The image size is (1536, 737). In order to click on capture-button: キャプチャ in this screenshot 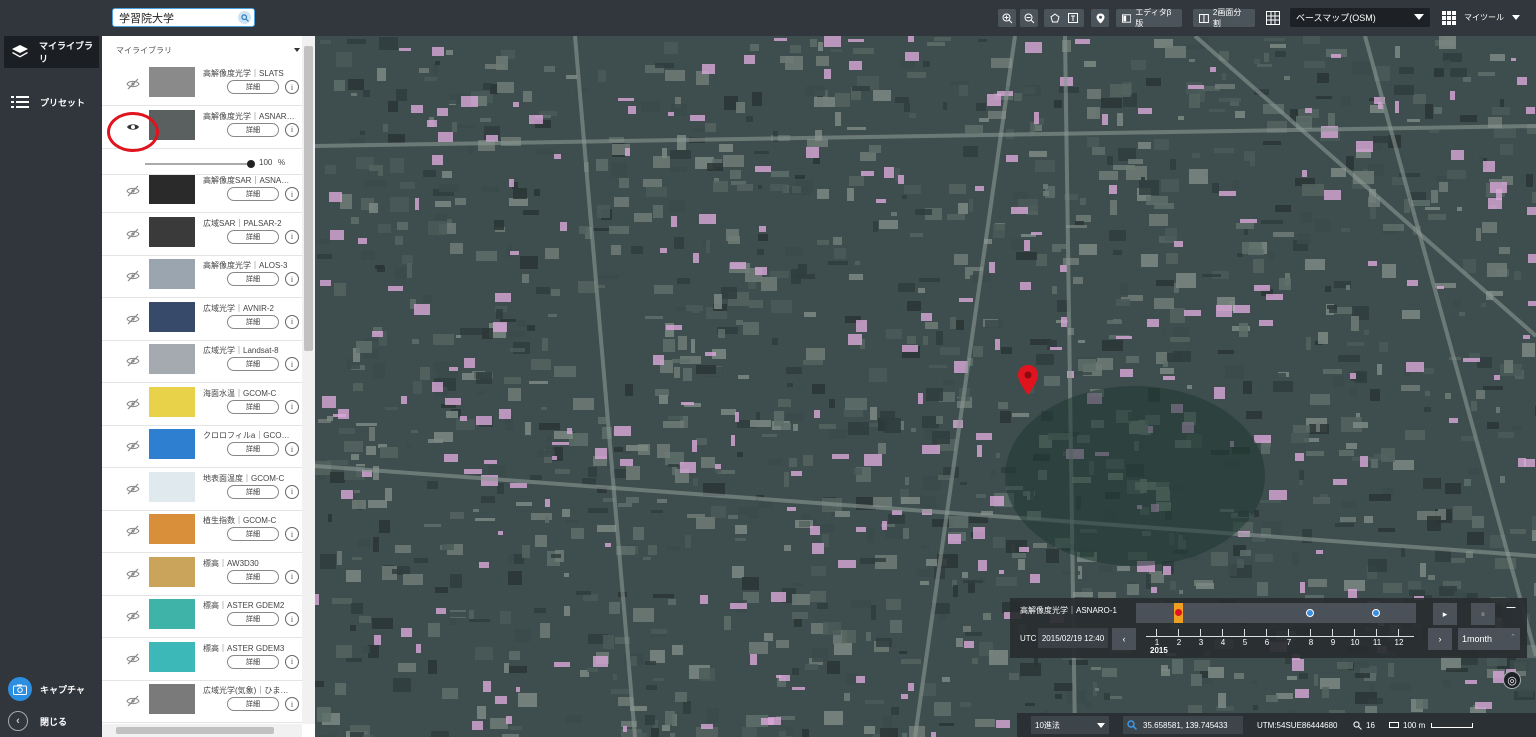, I will do `click(53, 689)`.